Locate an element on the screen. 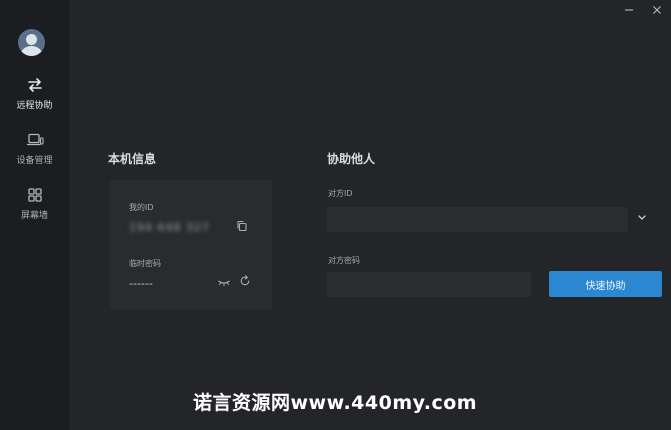 The image size is (671, 430). minimize-button is located at coordinates (629, 10).